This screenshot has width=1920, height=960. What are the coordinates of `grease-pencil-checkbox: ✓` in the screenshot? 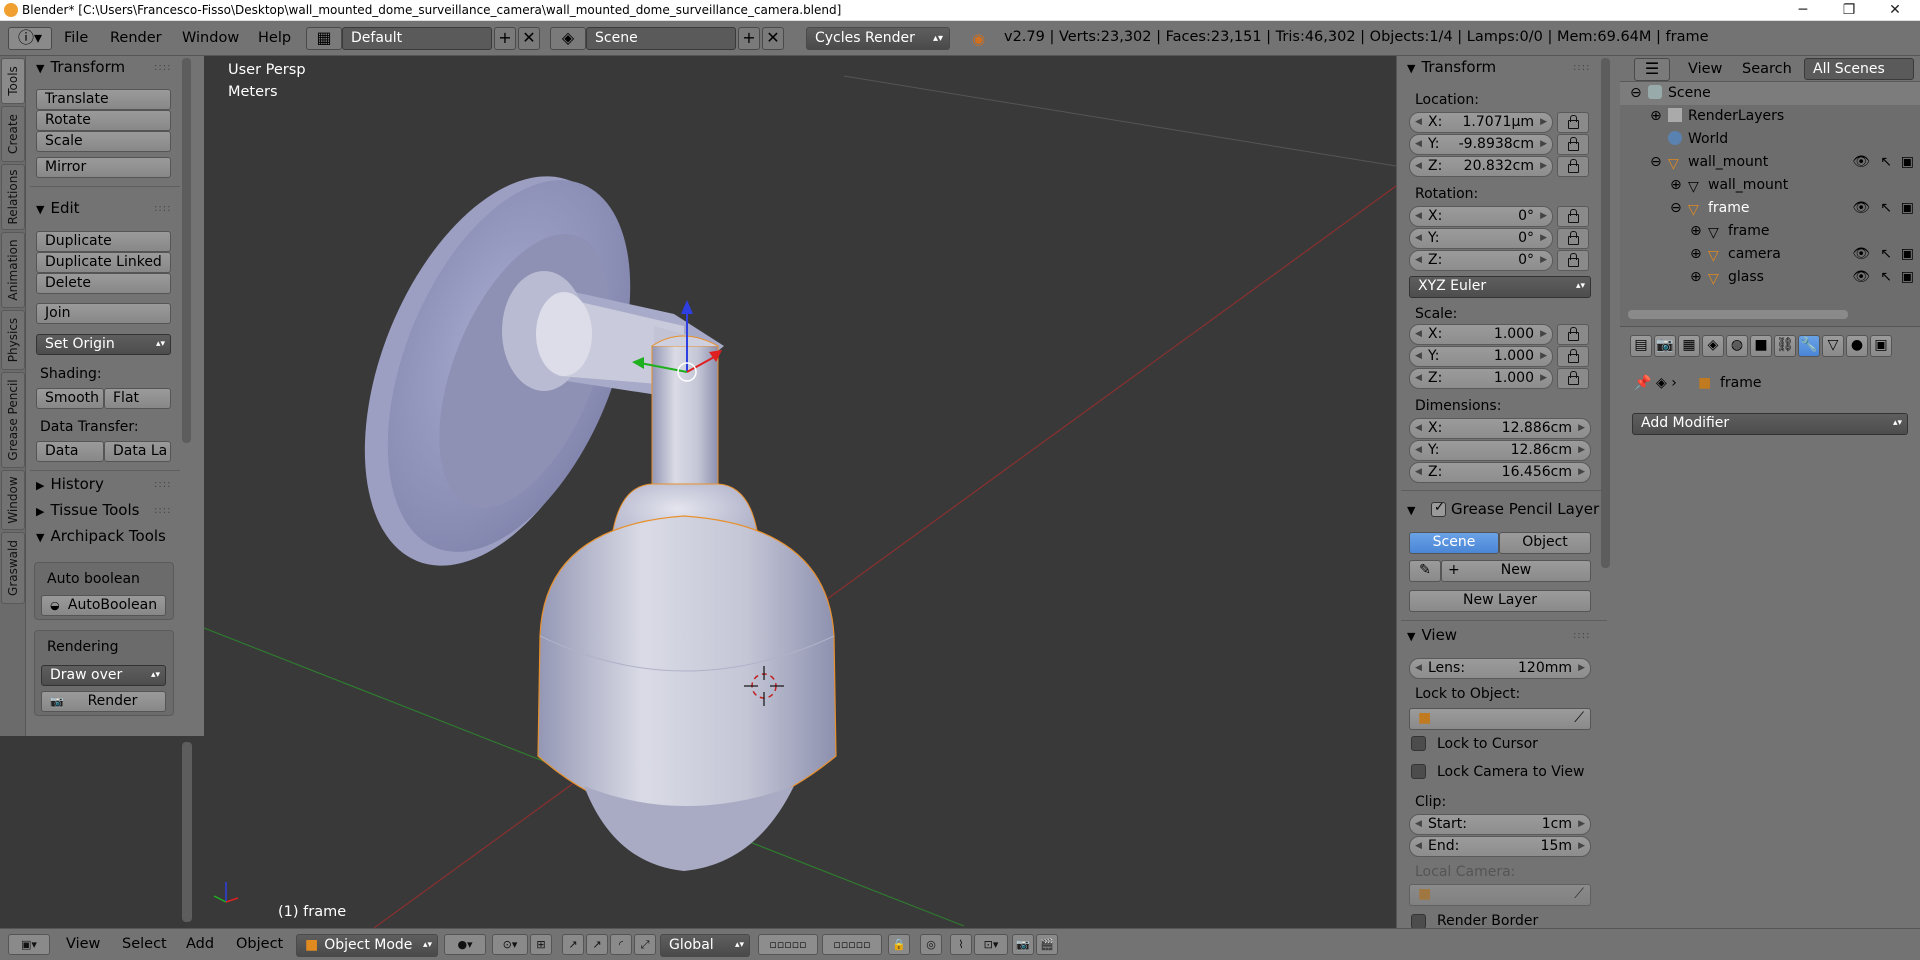 It's located at (1438, 508).